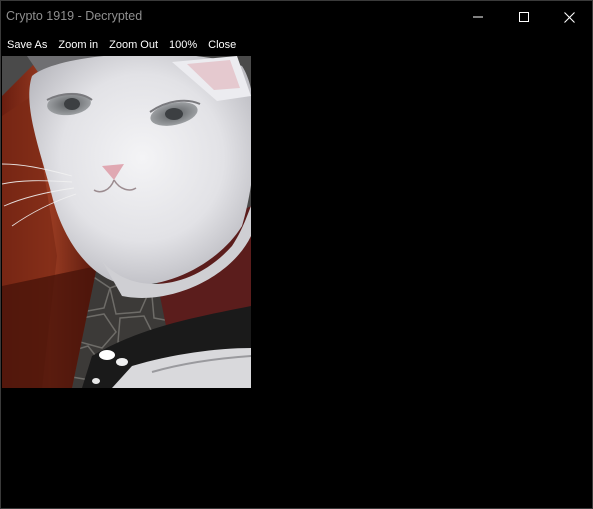 The image size is (593, 509). What do you see at coordinates (26, 45) in the screenshot?
I see `menu-save-as: Save As` at bounding box center [26, 45].